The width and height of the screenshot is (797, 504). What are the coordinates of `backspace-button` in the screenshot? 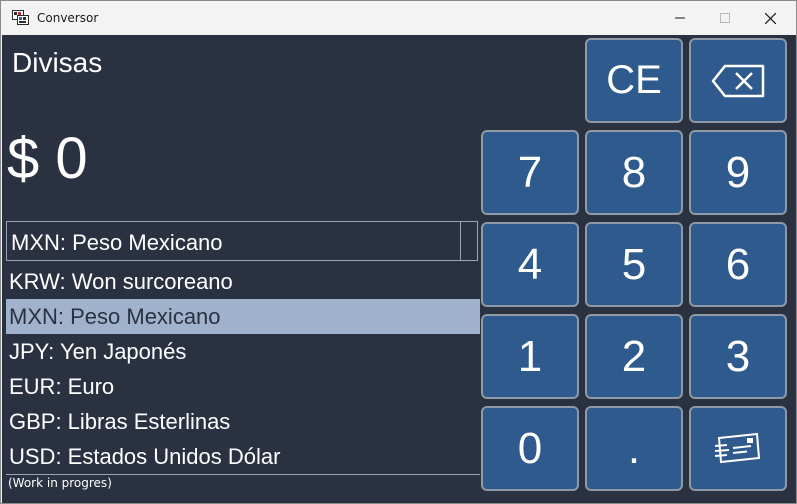 It's located at (738, 80).